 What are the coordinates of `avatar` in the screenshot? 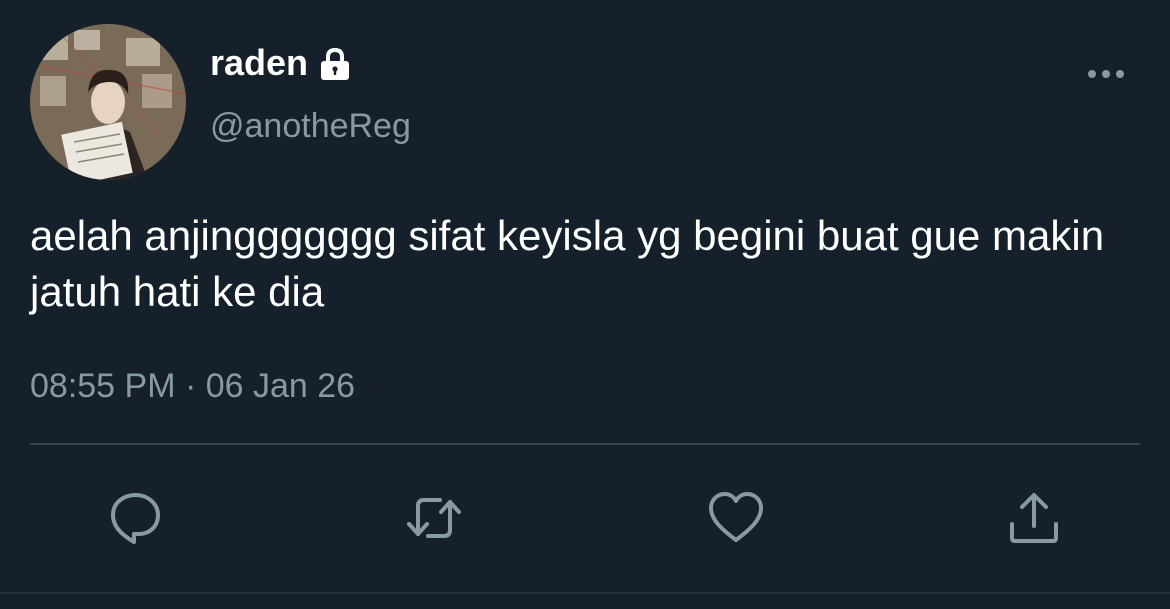 It's located at (108, 102).